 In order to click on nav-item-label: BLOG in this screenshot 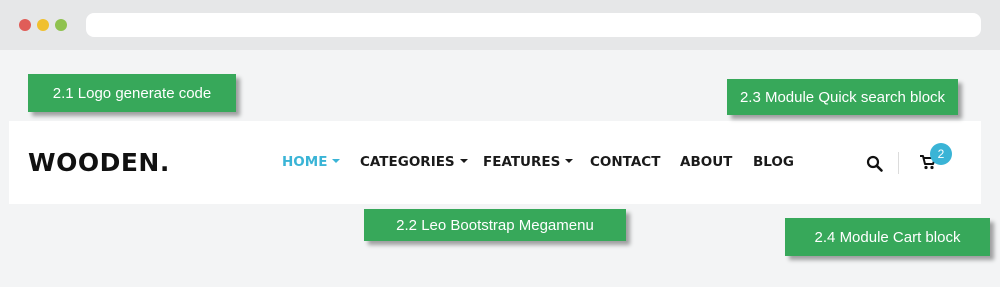, I will do `click(773, 162)`.